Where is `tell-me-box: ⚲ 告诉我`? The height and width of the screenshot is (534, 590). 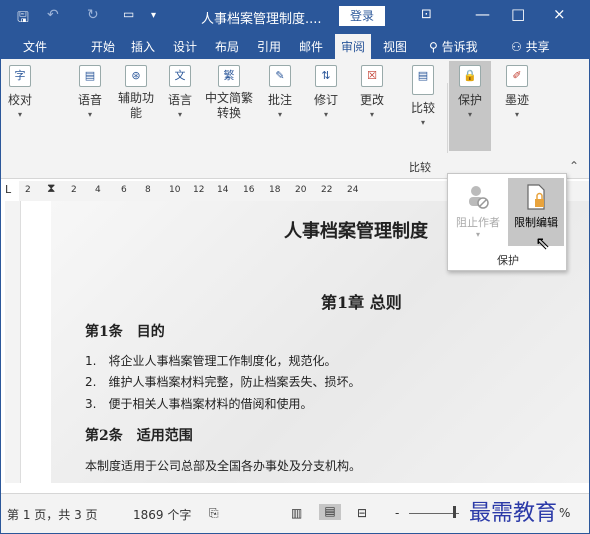 tell-me-box: ⚲ 告诉我 is located at coordinates (453, 46).